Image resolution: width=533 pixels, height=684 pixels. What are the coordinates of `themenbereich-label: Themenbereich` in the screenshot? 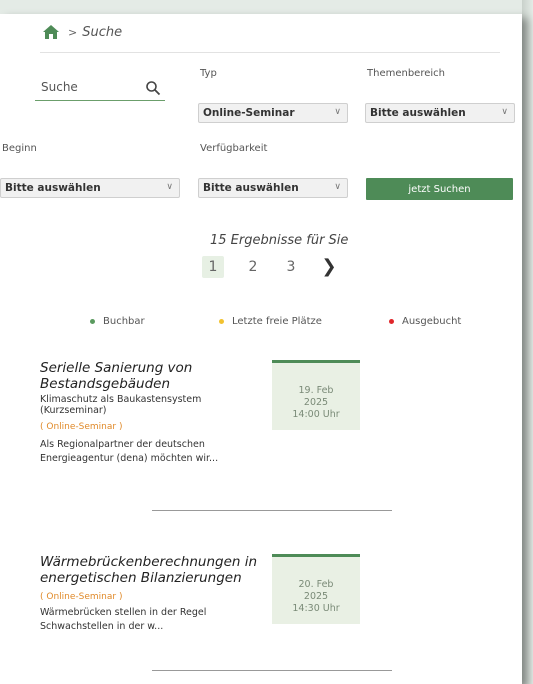 It's located at (406, 73).